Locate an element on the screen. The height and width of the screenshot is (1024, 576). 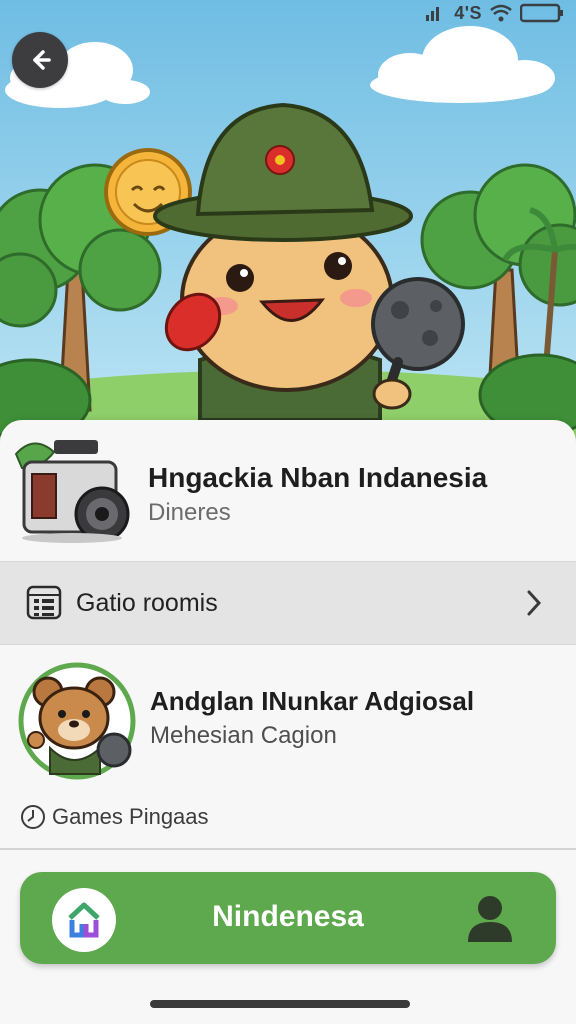
games-row: Games Pingaas is located at coordinates (114, 817).